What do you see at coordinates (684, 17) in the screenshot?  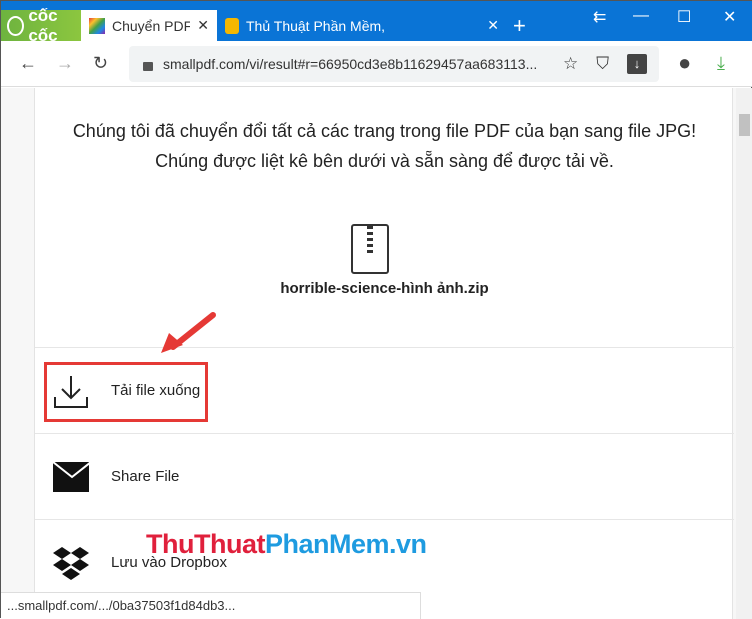 I see `maximize-button: ☐` at bounding box center [684, 17].